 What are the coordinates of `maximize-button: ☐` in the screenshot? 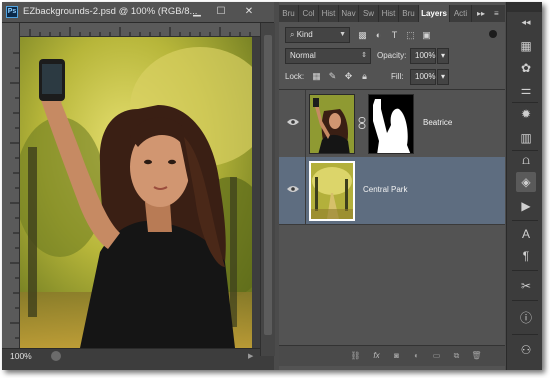 It's located at (221, 12).